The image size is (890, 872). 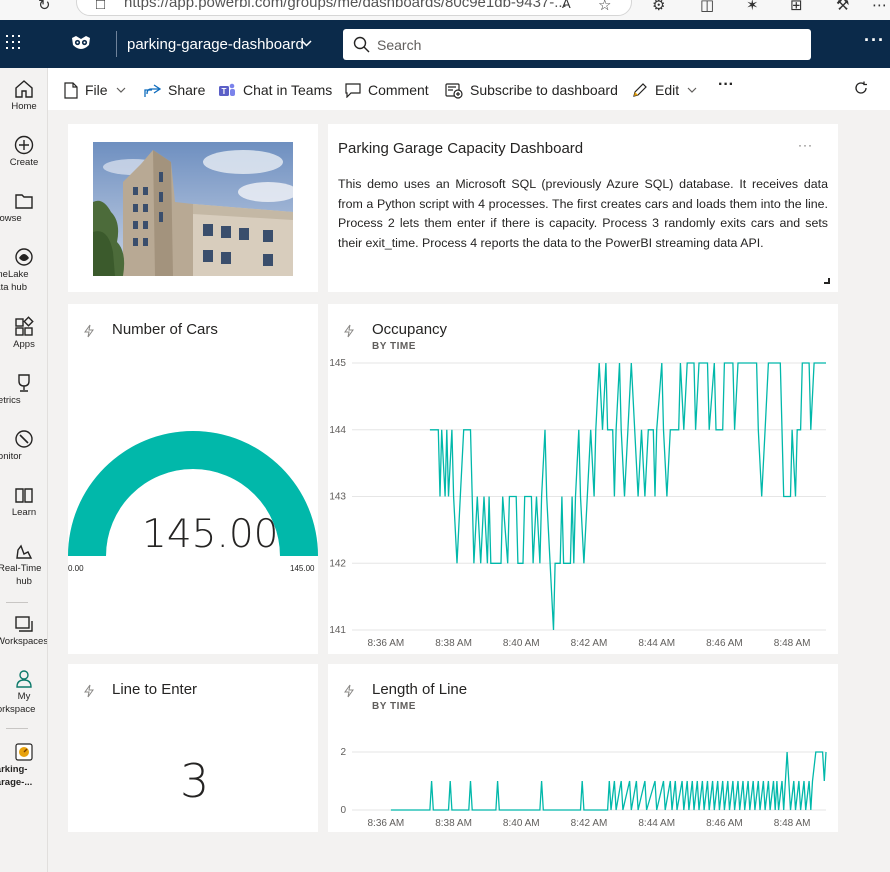 I want to click on x-tick-label: 8:46 AM, so click(x=724, y=643).